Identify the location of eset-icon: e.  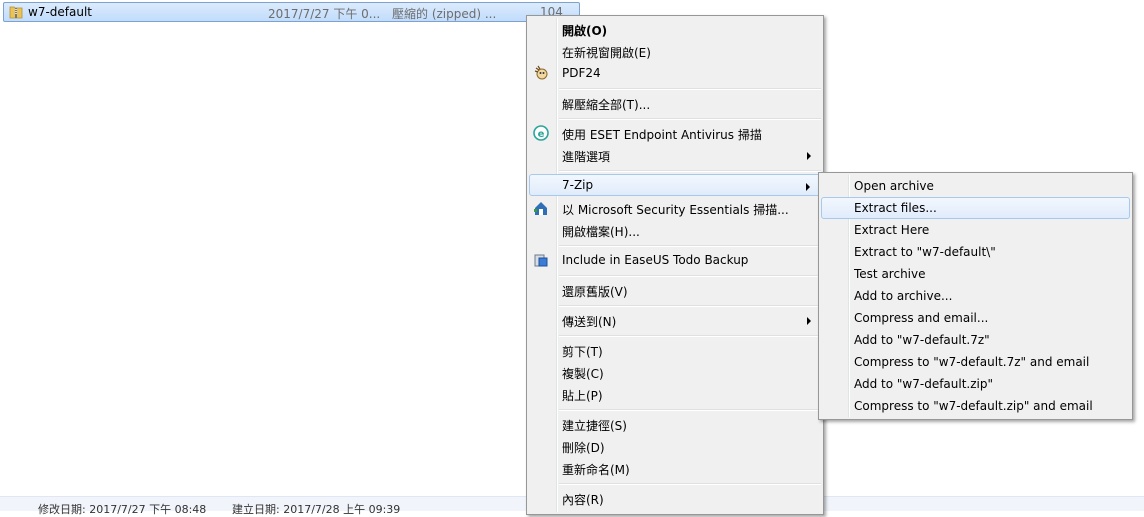
(541, 133).